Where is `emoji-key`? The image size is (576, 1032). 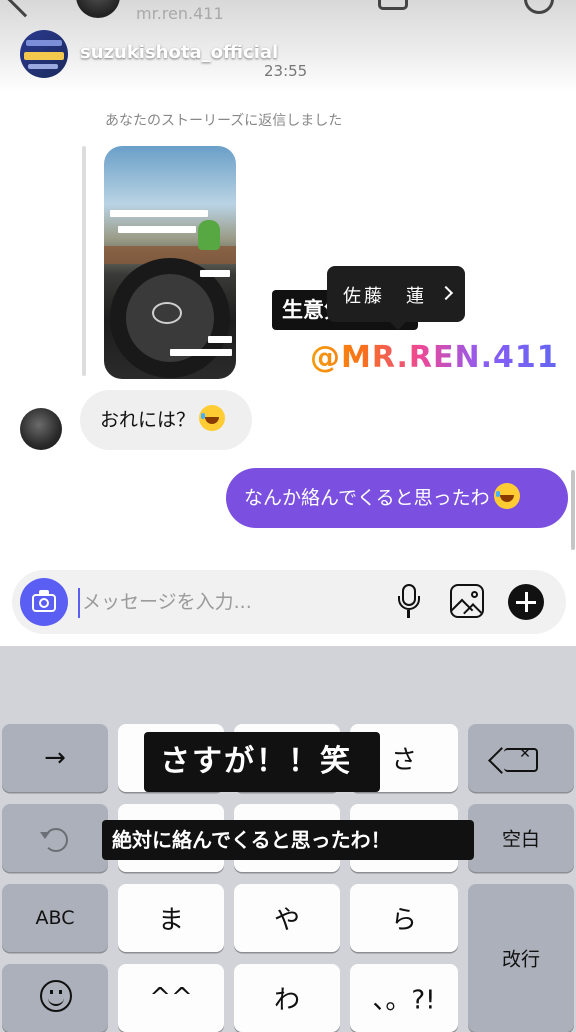
emoji-key is located at coordinates (55, 998).